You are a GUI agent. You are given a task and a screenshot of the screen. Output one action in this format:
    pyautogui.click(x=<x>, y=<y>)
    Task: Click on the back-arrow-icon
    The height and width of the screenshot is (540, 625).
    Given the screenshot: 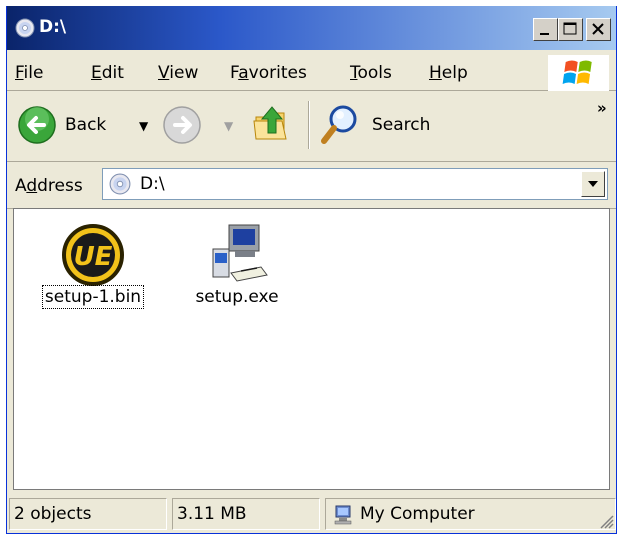 What is the action you would take?
    pyautogui.click(x=37, y=125)
    